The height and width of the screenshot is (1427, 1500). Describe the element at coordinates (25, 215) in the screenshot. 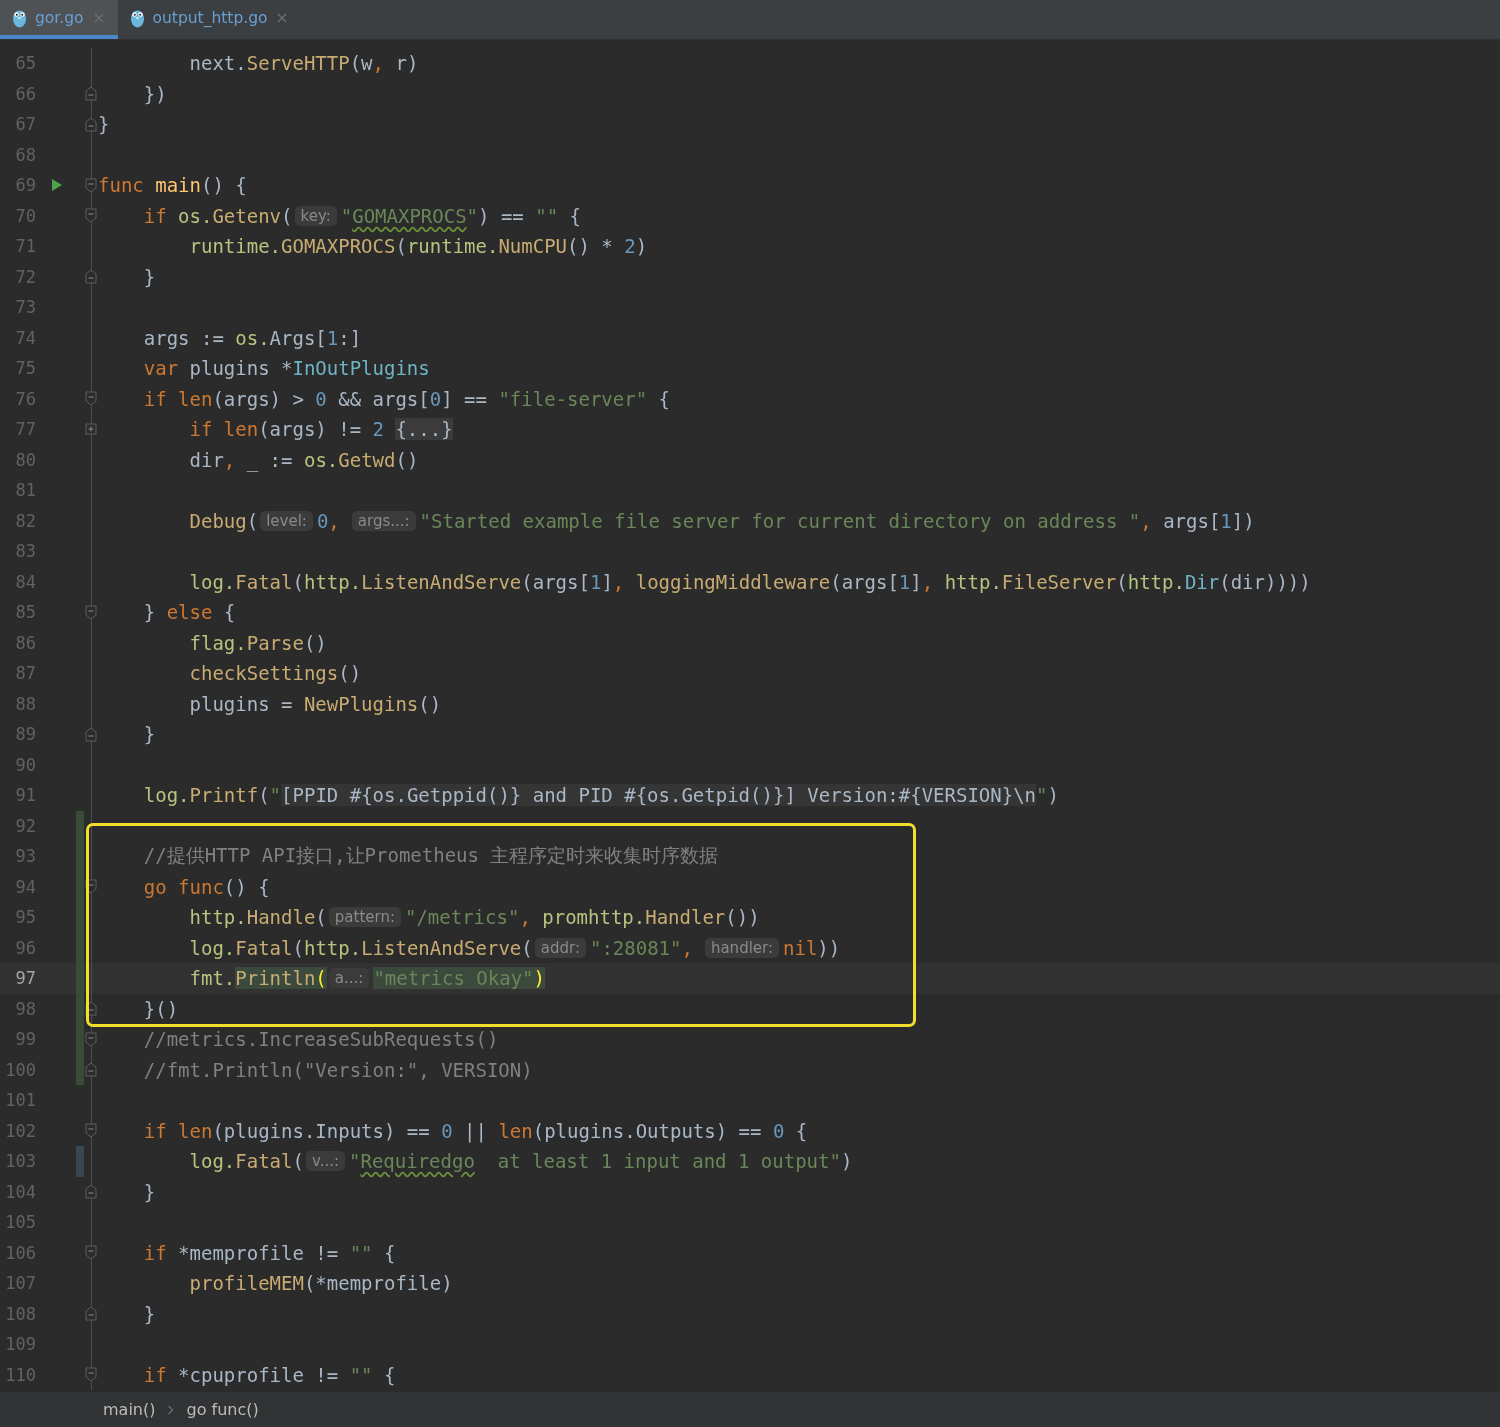

I see `line-number: 70` at that location.